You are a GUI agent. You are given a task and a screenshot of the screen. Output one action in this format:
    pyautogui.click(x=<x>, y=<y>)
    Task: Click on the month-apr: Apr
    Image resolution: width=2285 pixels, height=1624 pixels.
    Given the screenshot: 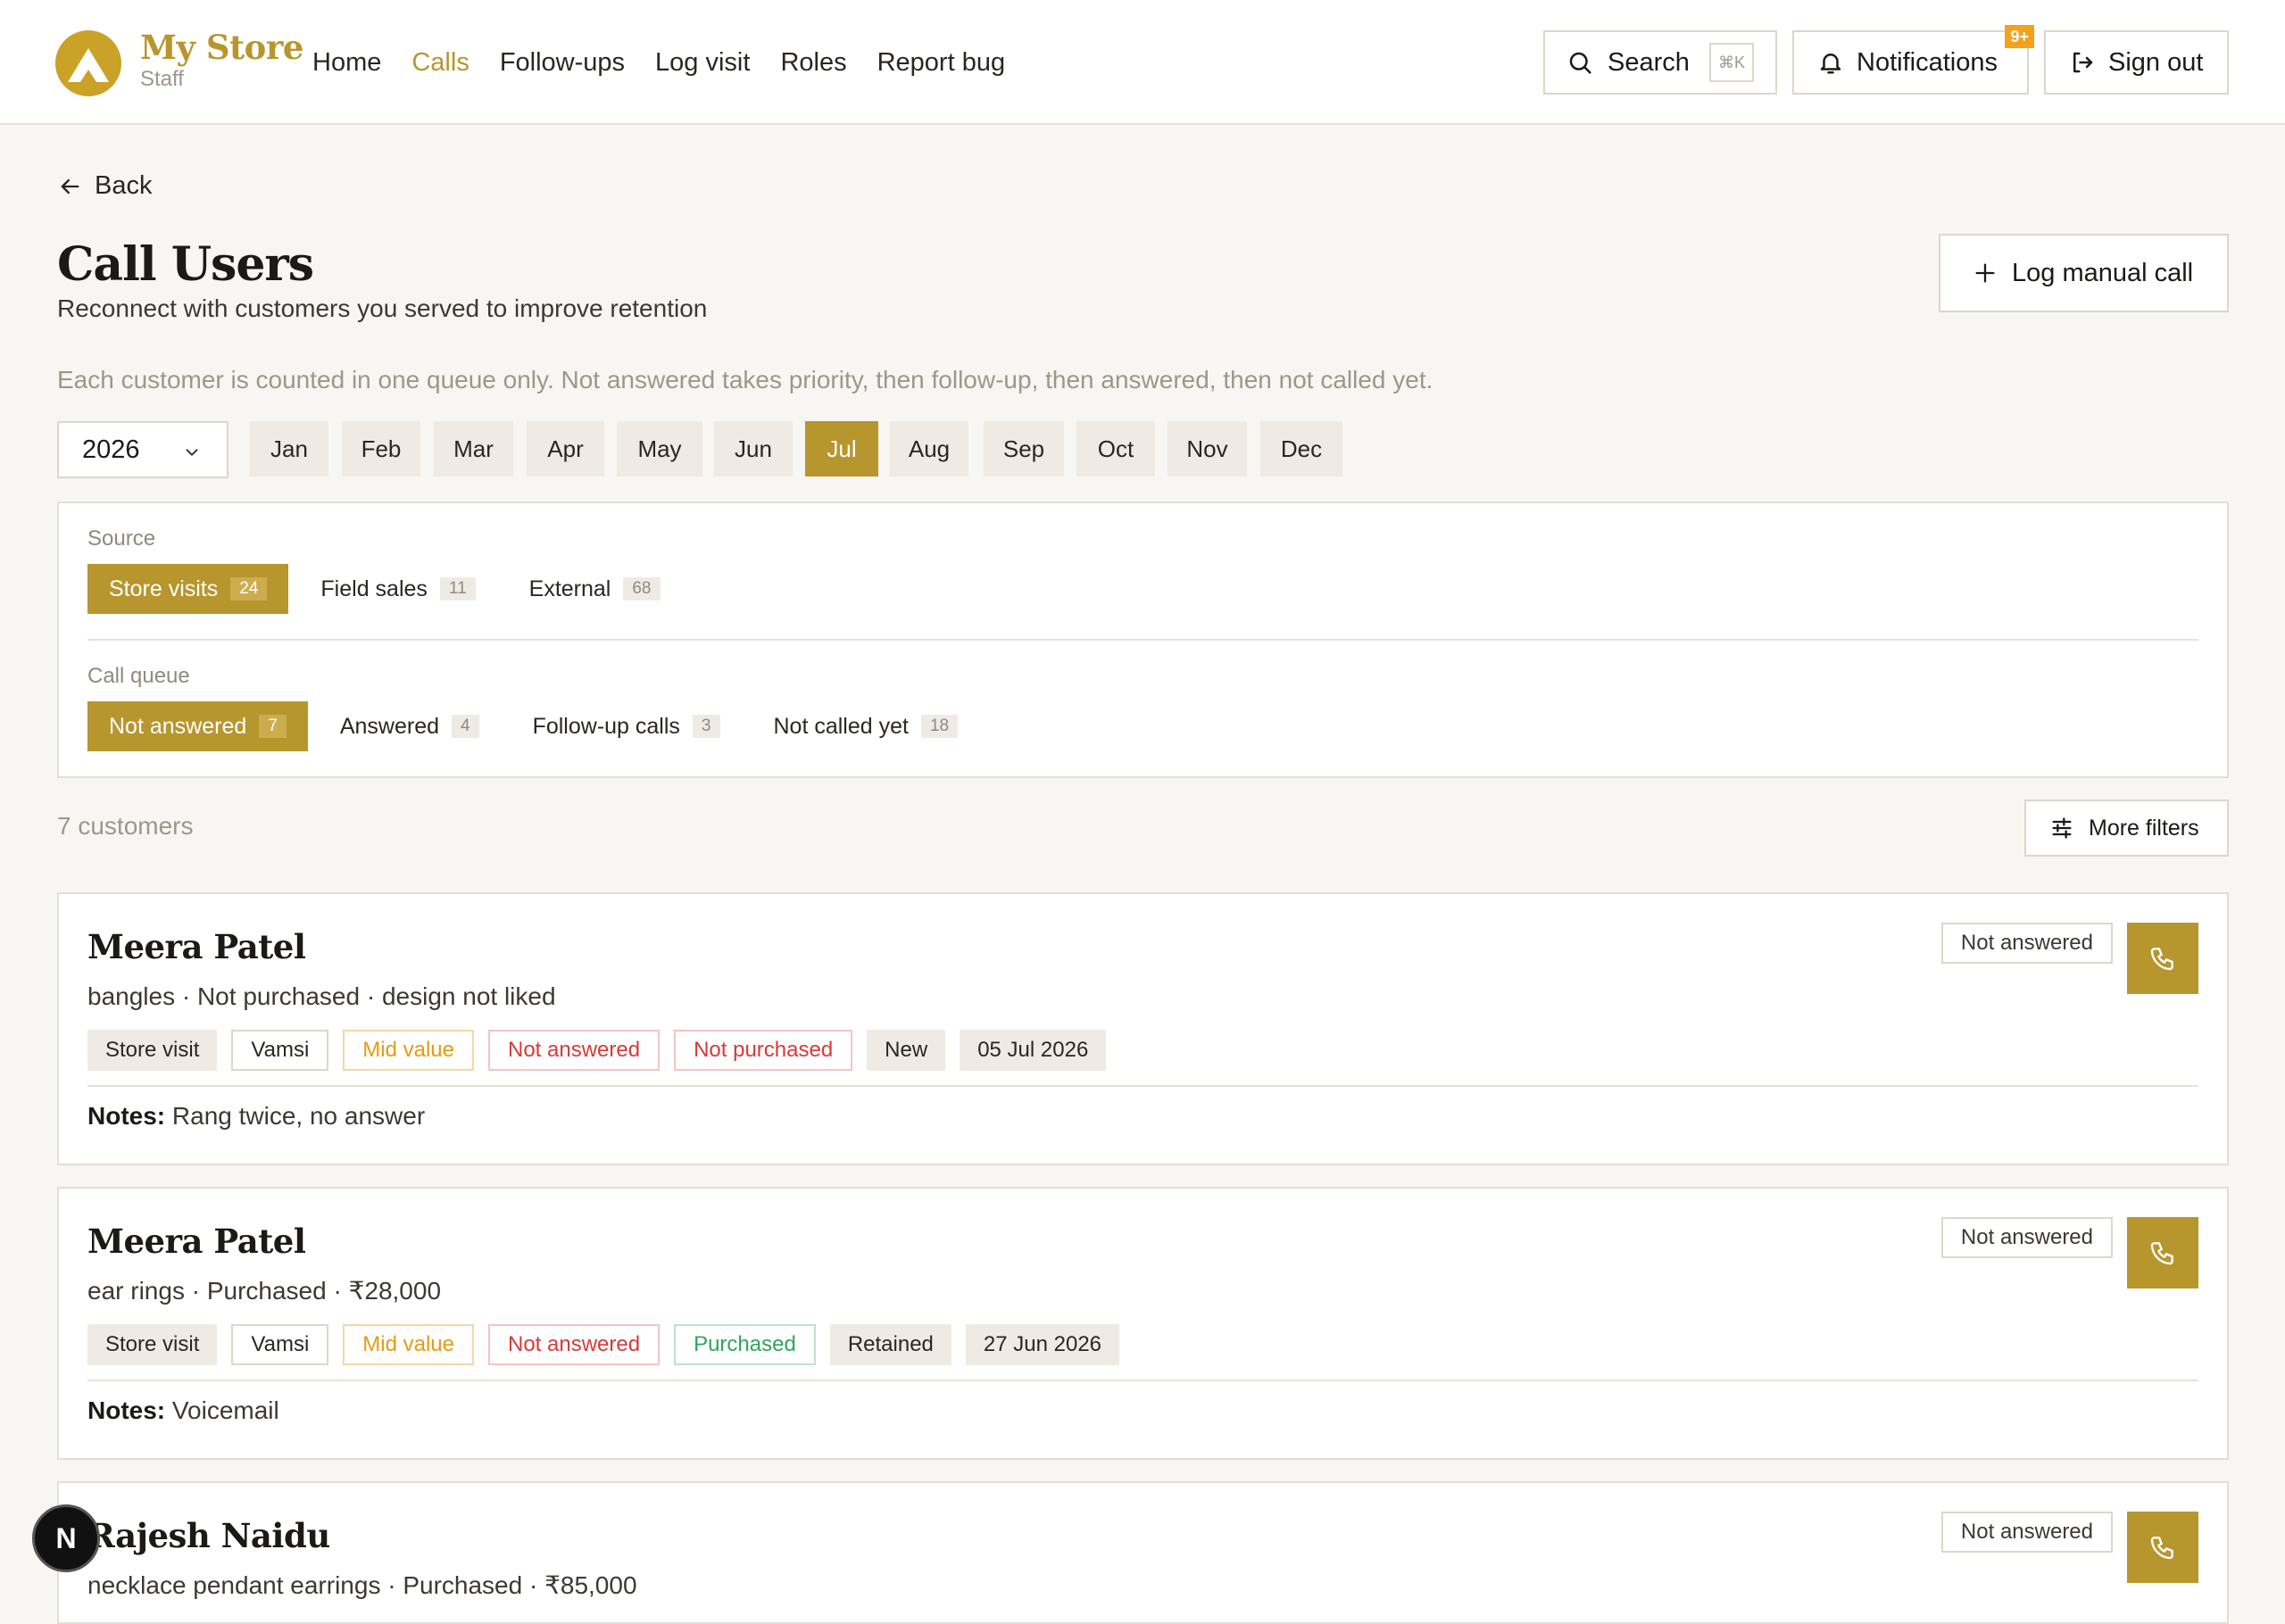 What is the action you would take?
    pyautogui.click(x=565, y=448)
    